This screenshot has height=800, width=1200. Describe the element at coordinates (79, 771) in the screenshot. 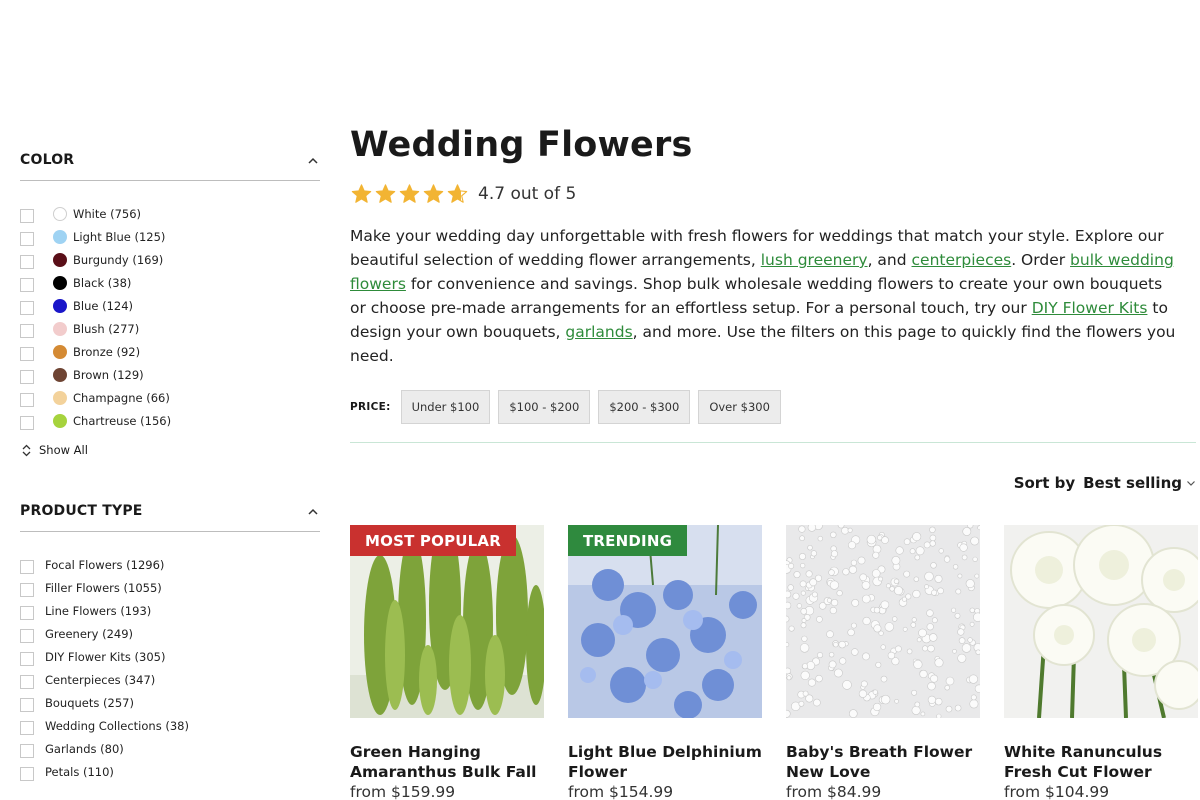

I see `product-type-option-label: Petals (110)` at that location.